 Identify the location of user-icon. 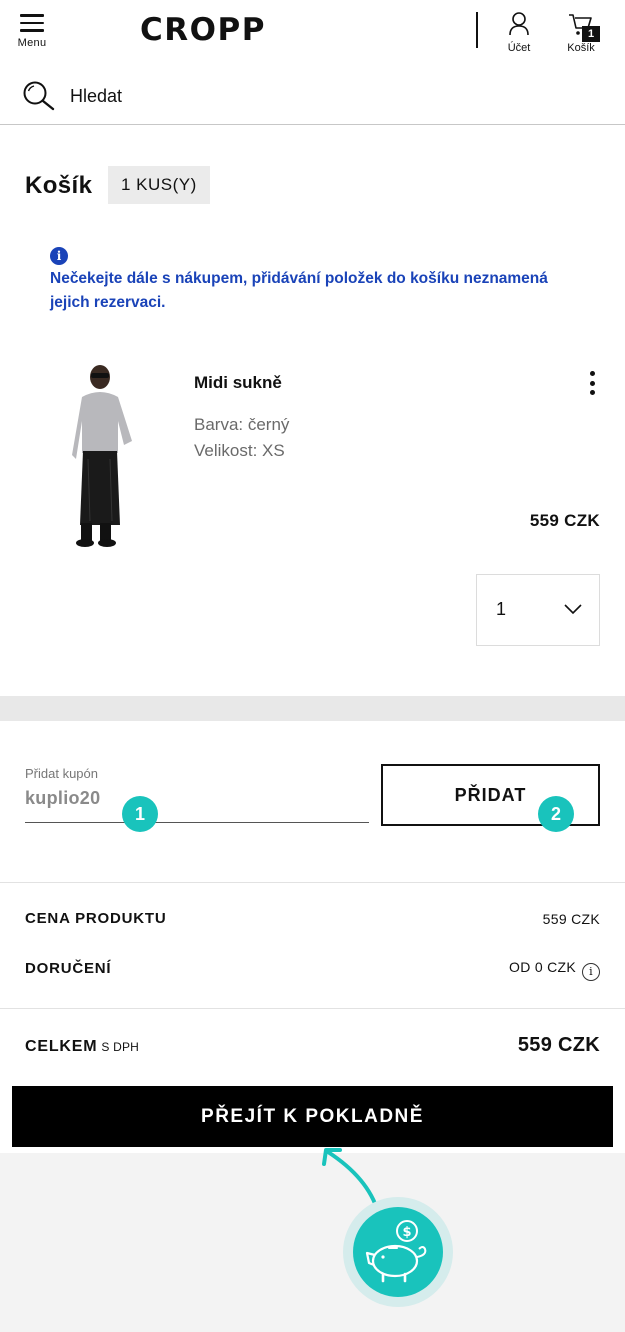
(519, 24).